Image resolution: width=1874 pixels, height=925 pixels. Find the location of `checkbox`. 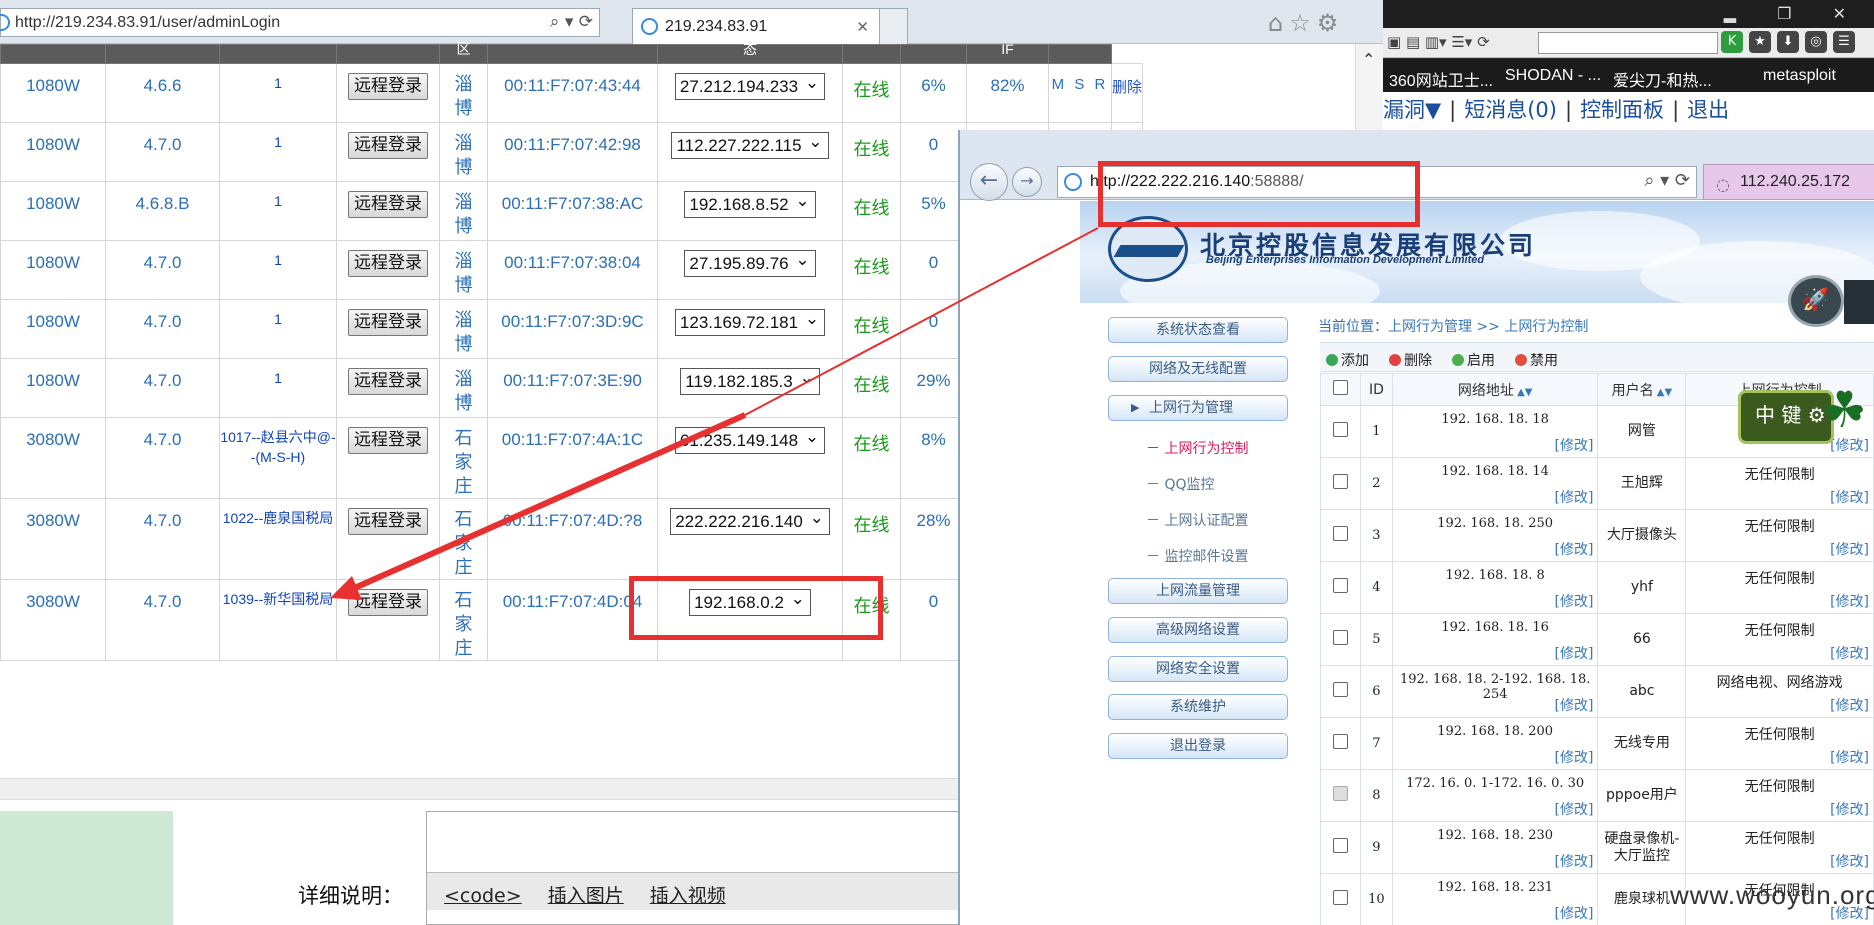

checkbox is located at coordinates (1340, 387).